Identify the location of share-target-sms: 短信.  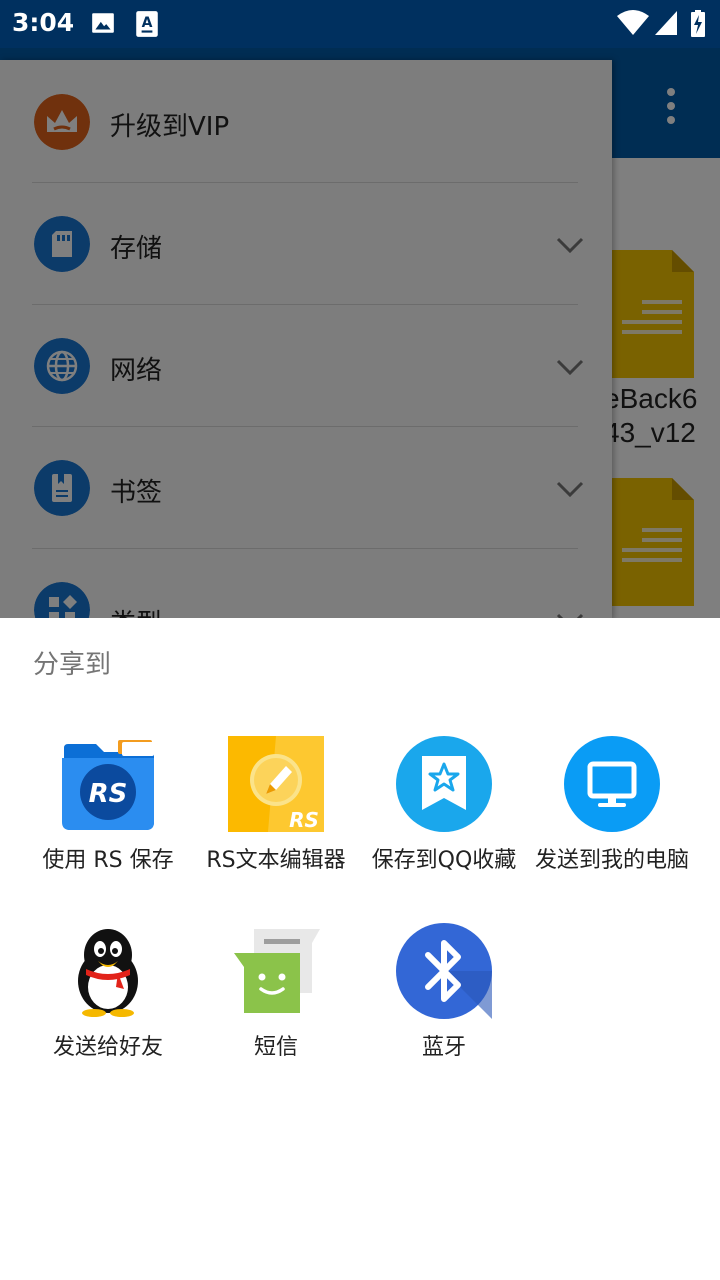
(276, 1013).